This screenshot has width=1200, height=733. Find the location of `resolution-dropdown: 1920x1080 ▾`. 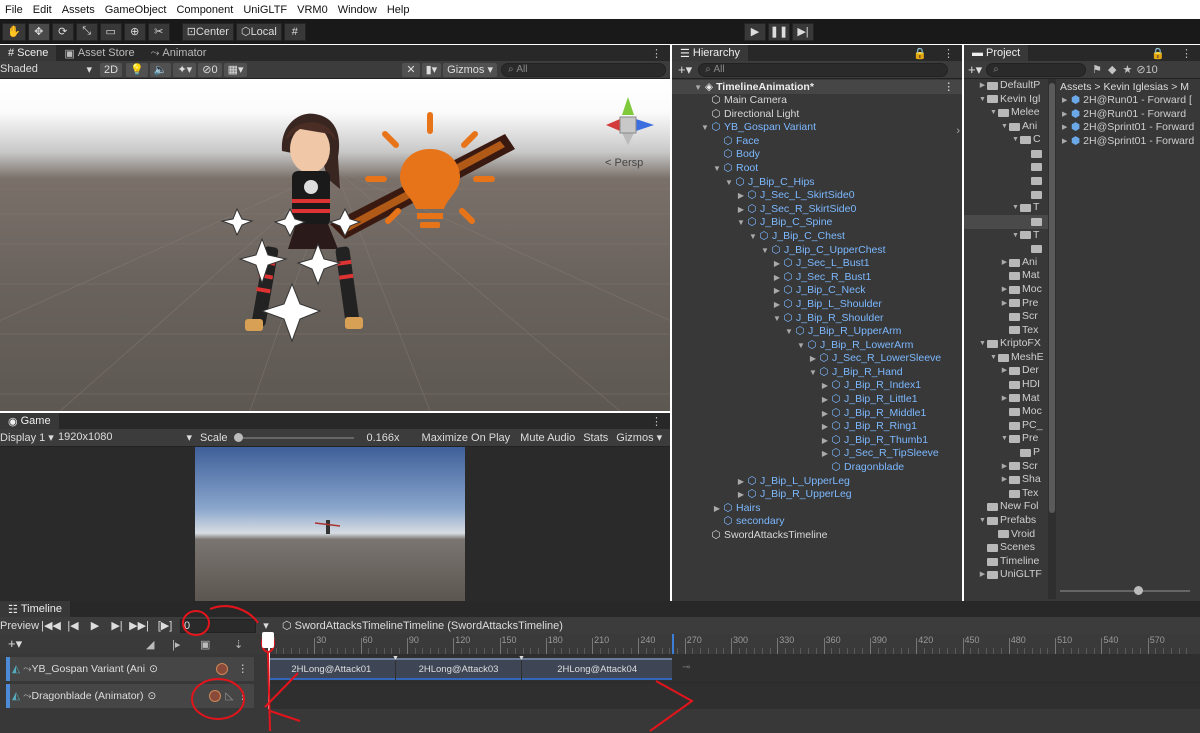

resolution-dropdown: 1920x1080 ▾ is located at coordinates (125, 437).